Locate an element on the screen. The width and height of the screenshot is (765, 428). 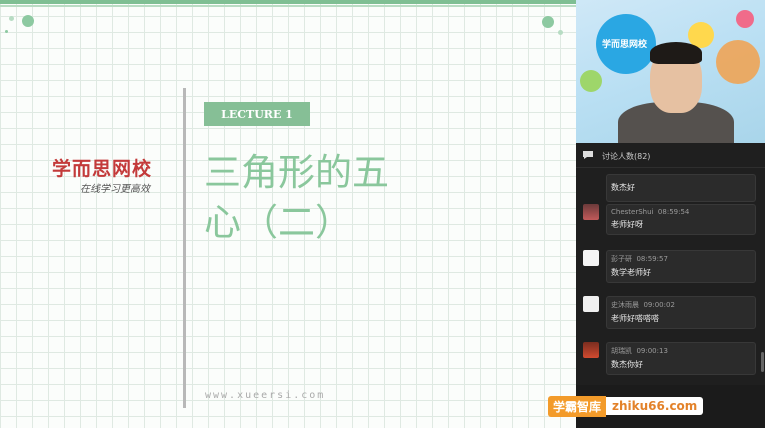
site-url: www.xueersi.com is located at coordinates (265, 395).